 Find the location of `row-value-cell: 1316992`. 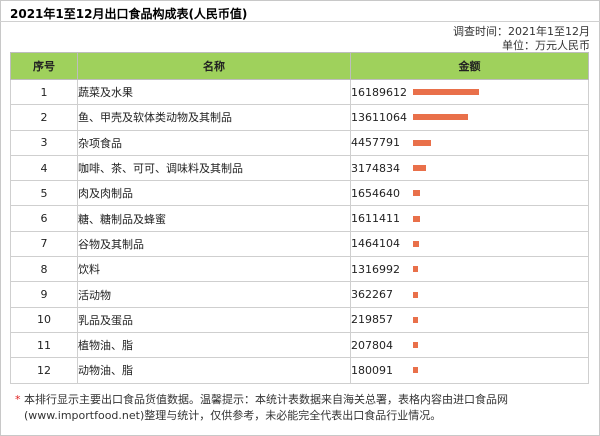

row-value-cell: 1316992 is located at coordinates (469, 269).